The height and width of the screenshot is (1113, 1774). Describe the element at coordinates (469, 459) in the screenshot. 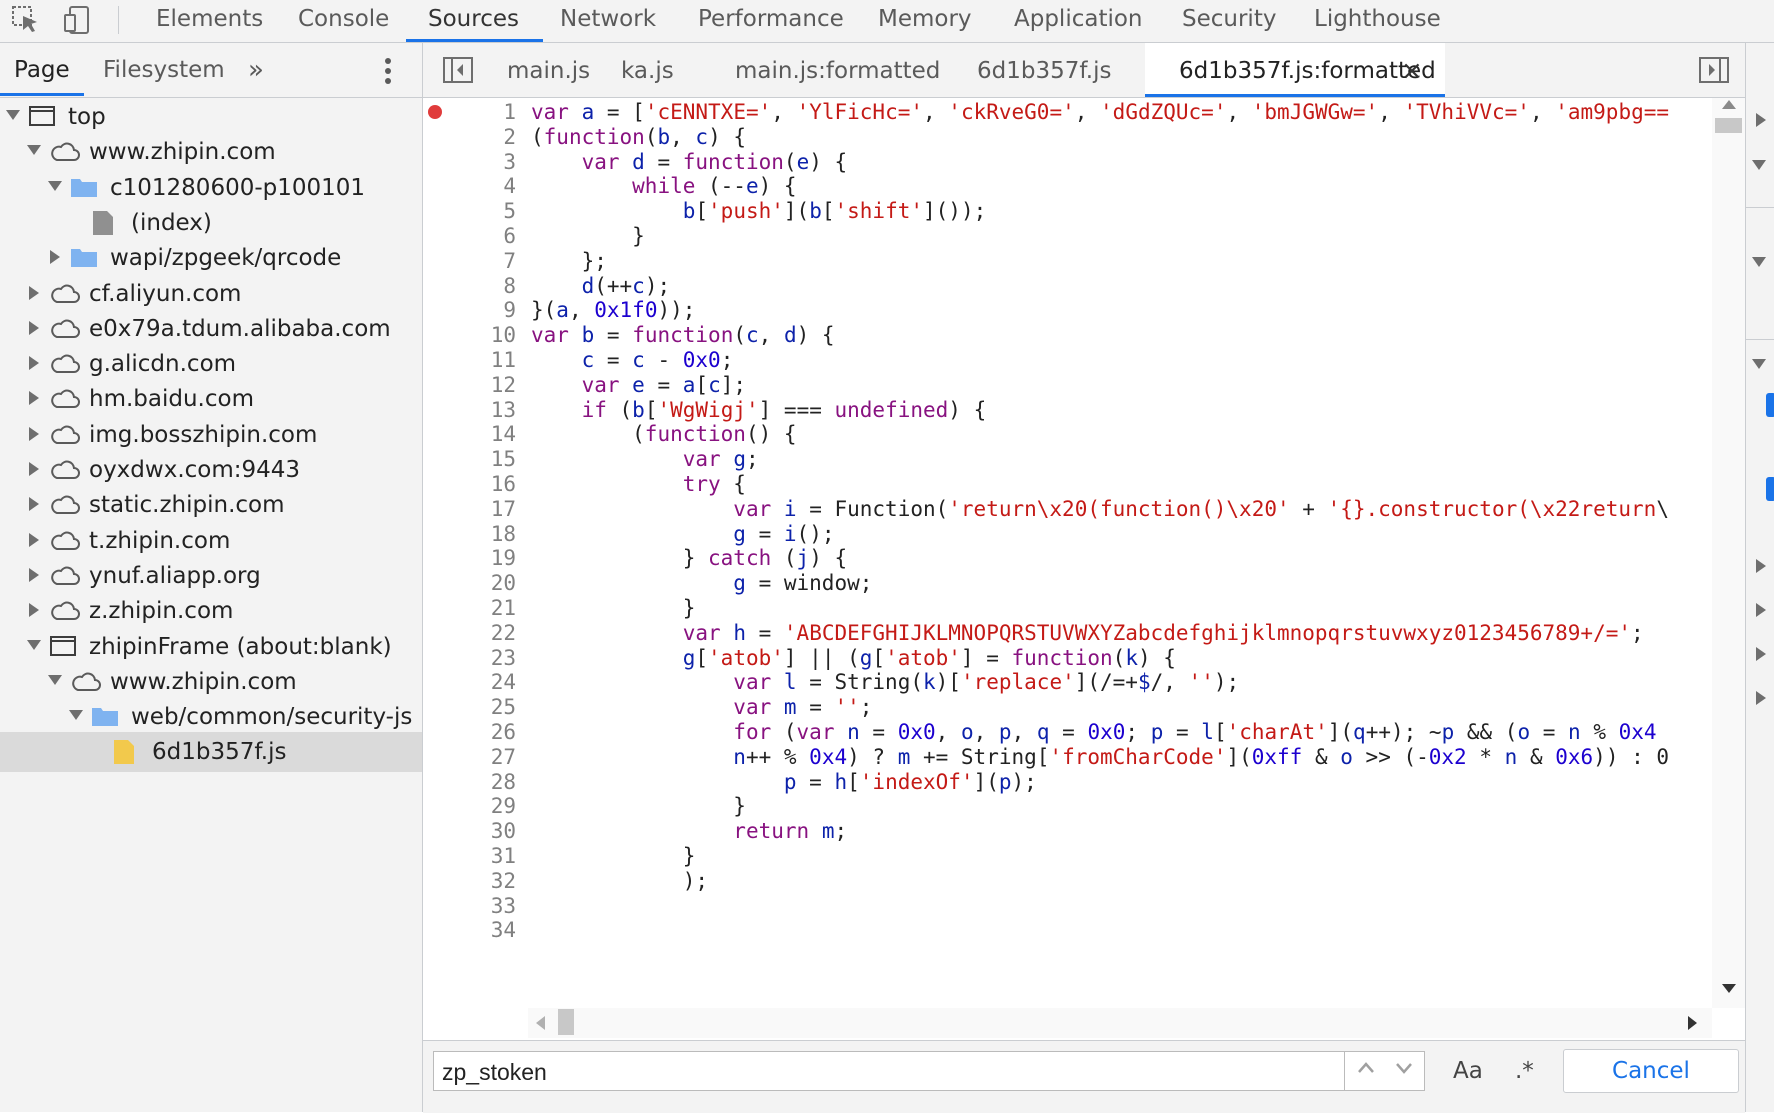

I see `line-number: 15` at that location.